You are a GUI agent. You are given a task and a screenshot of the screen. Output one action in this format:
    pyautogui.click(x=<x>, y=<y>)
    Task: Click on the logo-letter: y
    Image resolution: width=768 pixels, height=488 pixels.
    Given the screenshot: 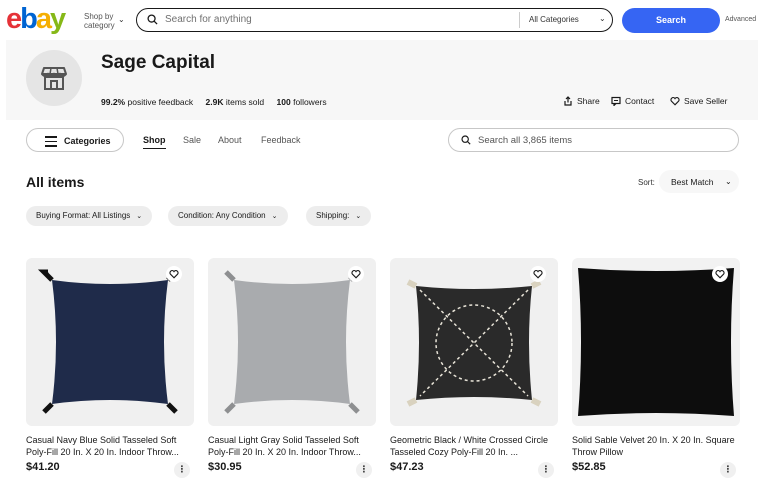 What is the action you would take?
    pyautogui.click(x=58, y=19)
    